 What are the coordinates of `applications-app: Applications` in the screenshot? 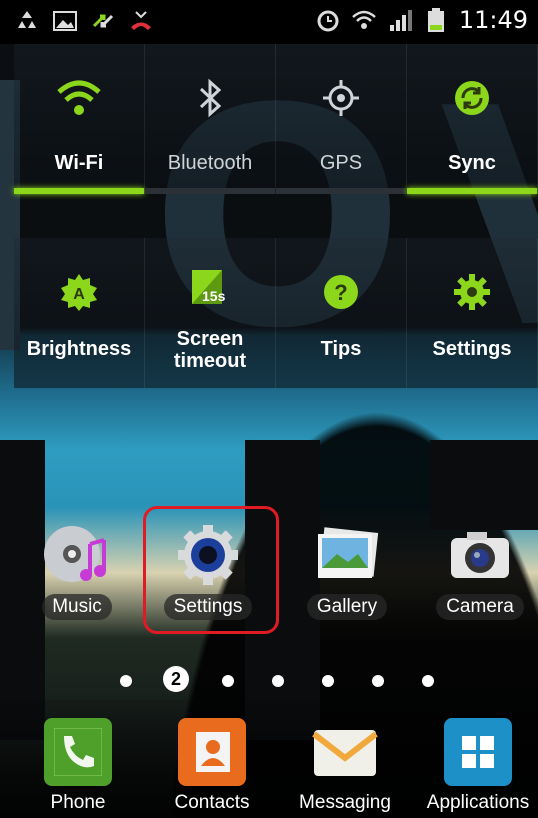 It's located at (478, 757).